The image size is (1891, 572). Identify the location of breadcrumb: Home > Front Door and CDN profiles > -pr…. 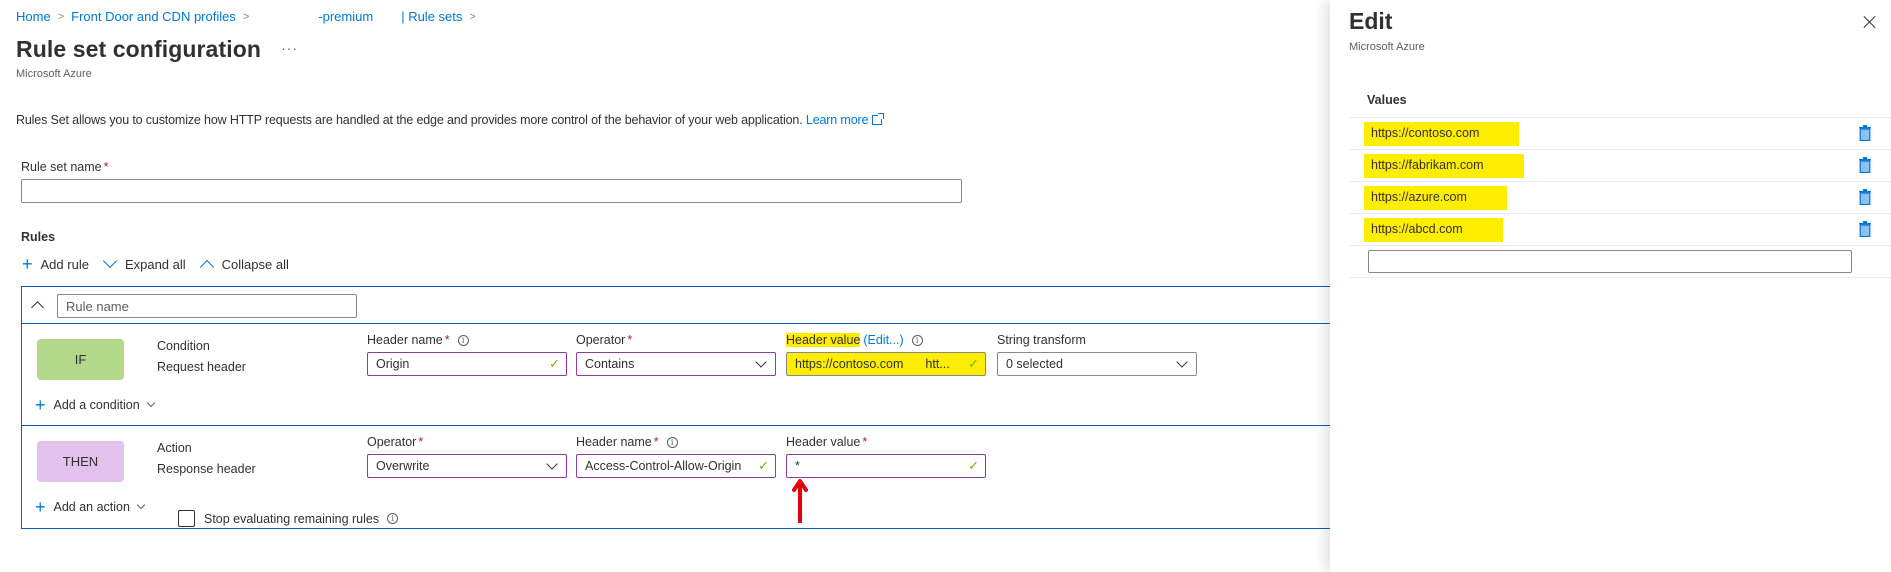
(249, 16).